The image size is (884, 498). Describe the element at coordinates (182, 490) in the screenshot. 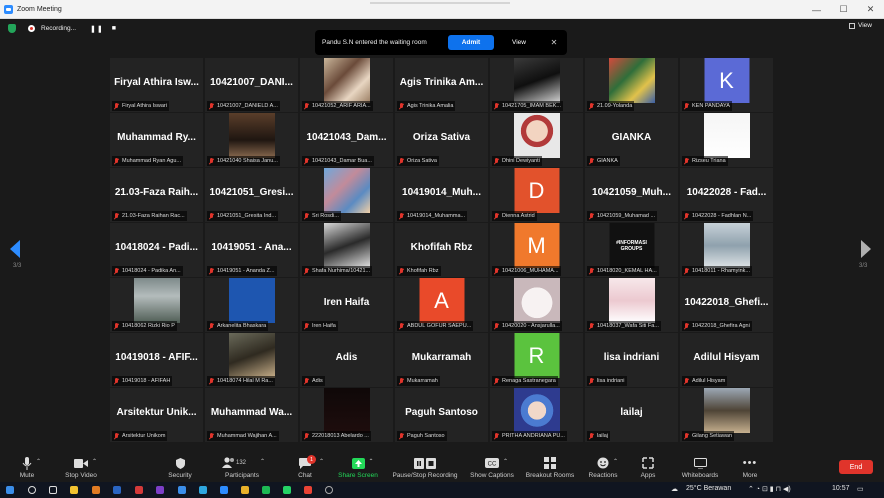

I see `mail-icon` at that location.